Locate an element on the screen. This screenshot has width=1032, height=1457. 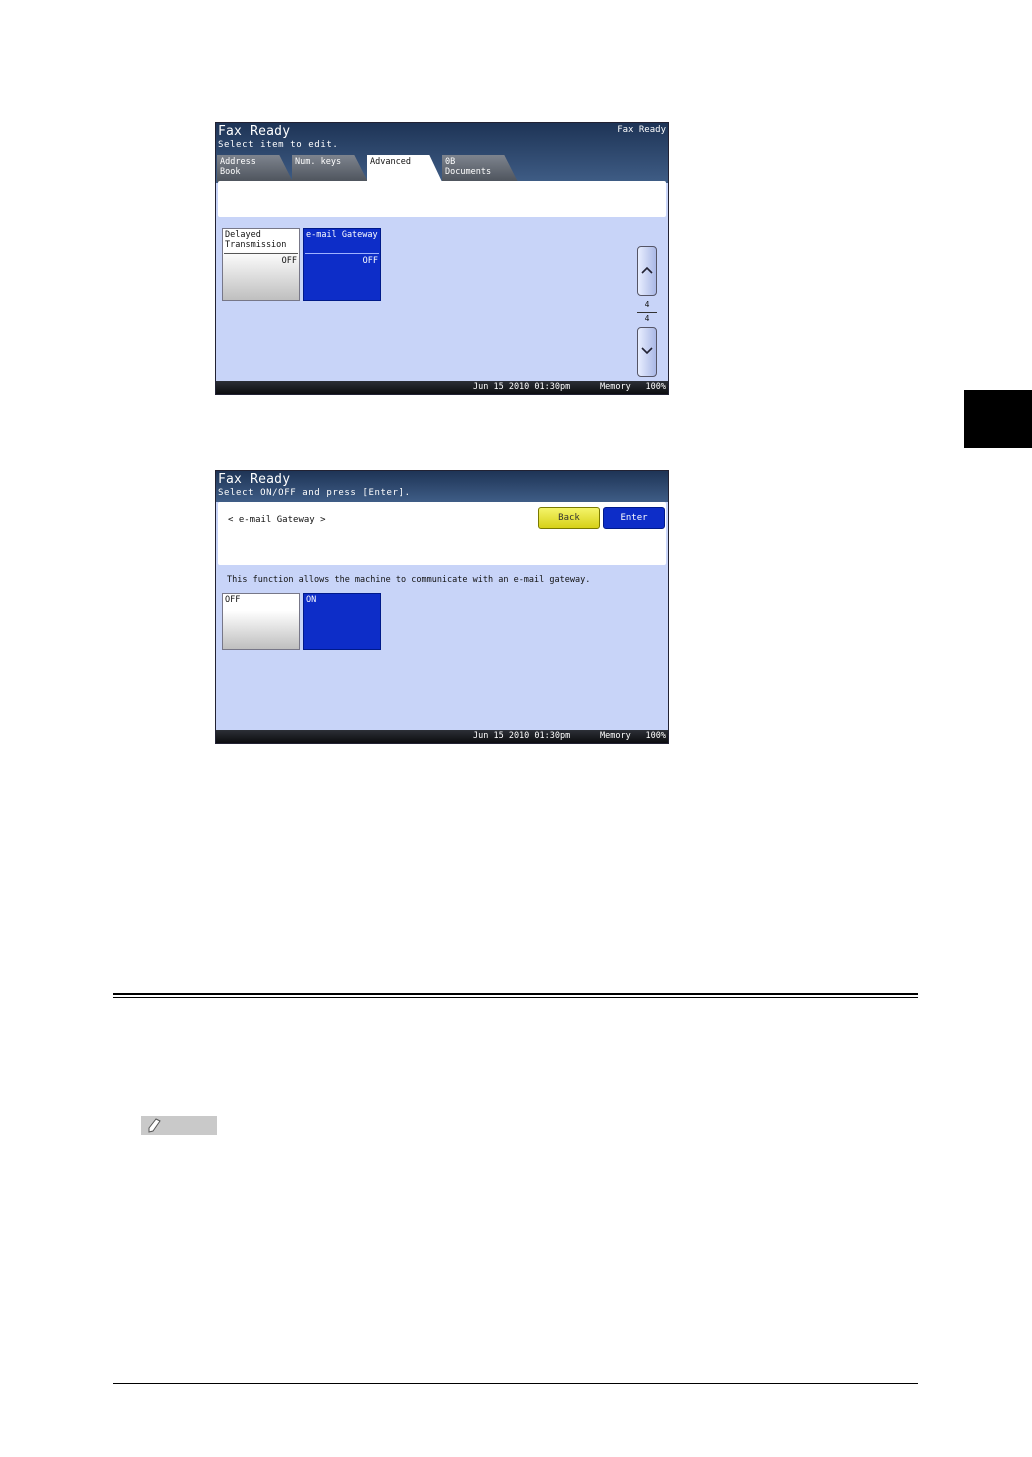
section-rule is located at coordinates (515, 994).